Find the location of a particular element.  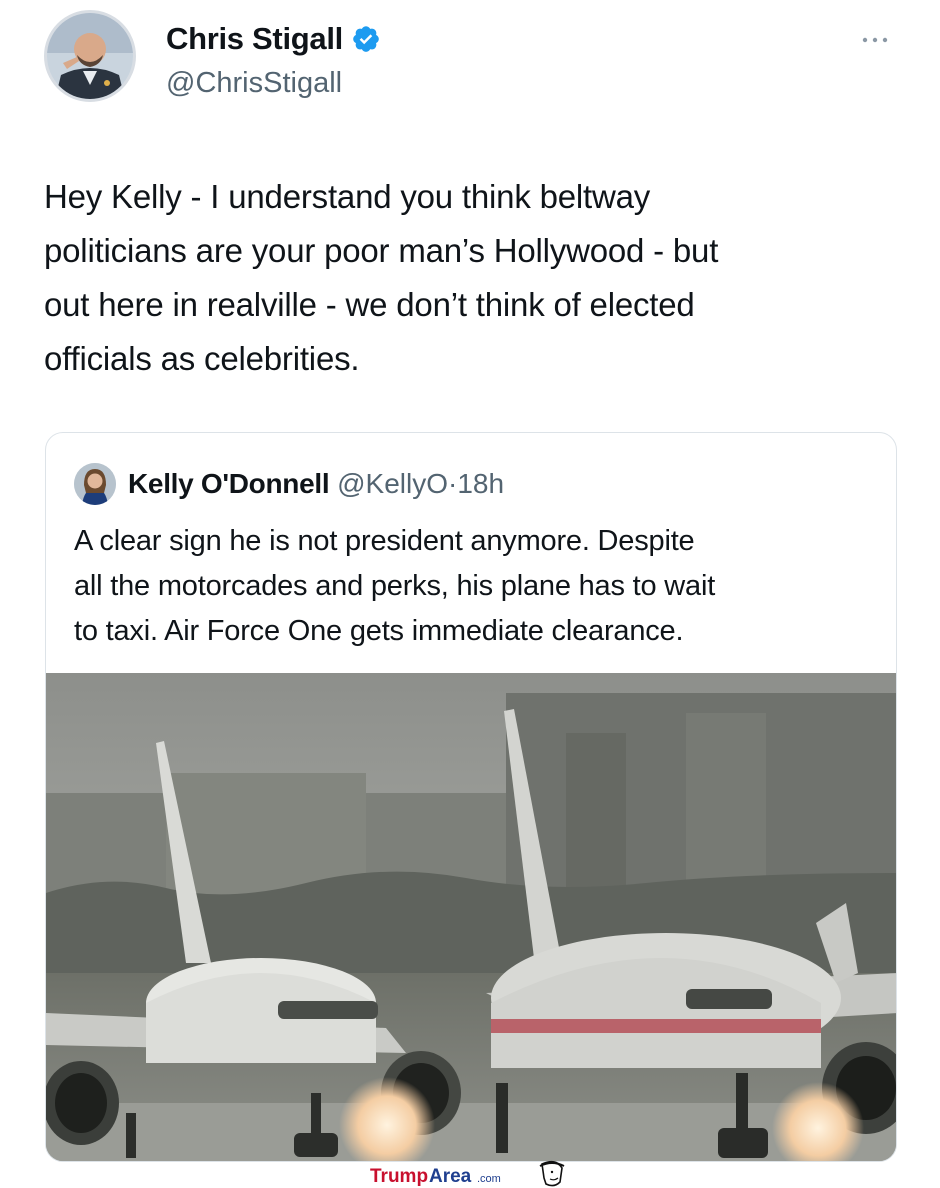

author-display-name-row: Chris Stigall is located at coordinates (273, 39).